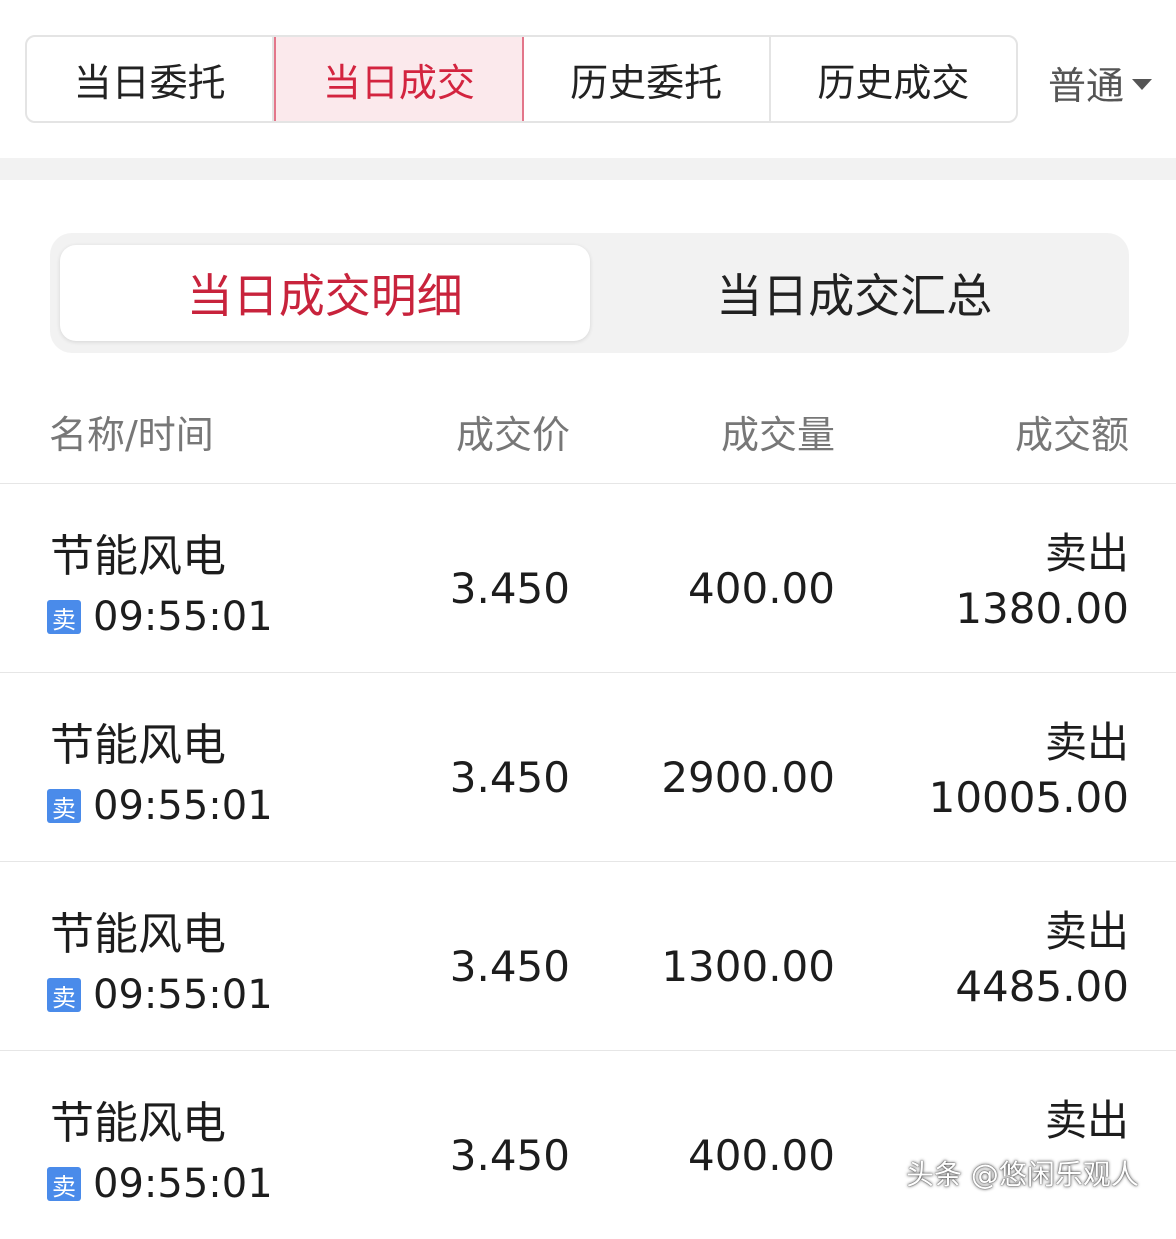 The image size is (1176, 1239). Describe the element at coordinates (855, 293) in the screenshot. I see `segment-summary: 当日成交汇总` at that location.